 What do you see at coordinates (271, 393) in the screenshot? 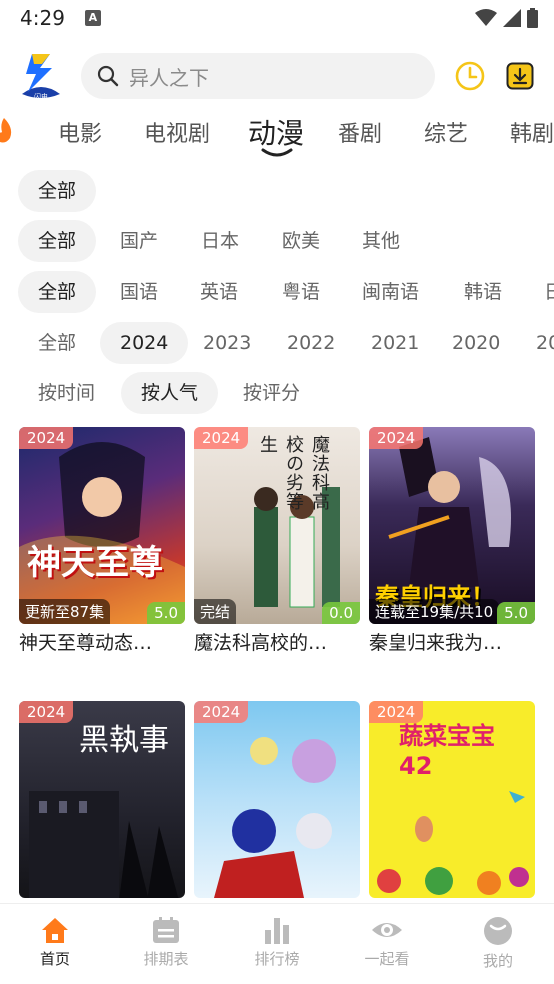
I see `filter-chip: 按评分` at bounding box center [271, 393].